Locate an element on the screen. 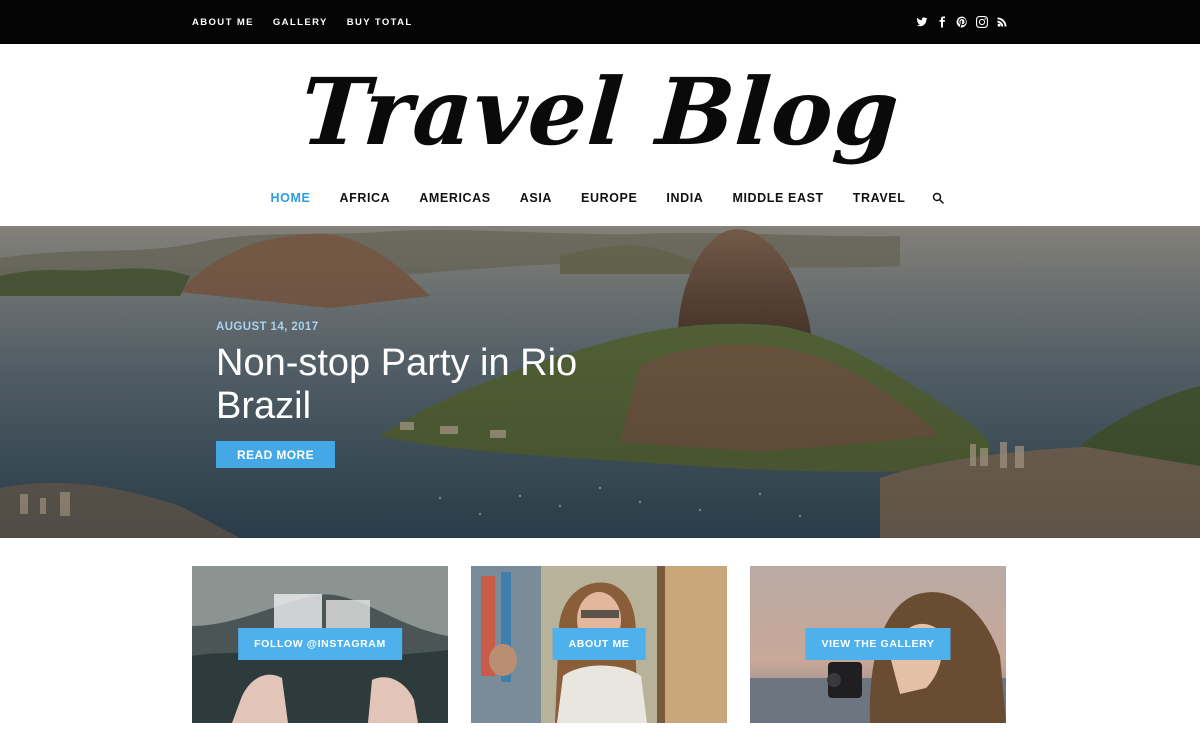 Image resolution: width=1200 pixels, height=750 pixels. nav-item-americas: AMERICAS is located at coordinates (454, 198).